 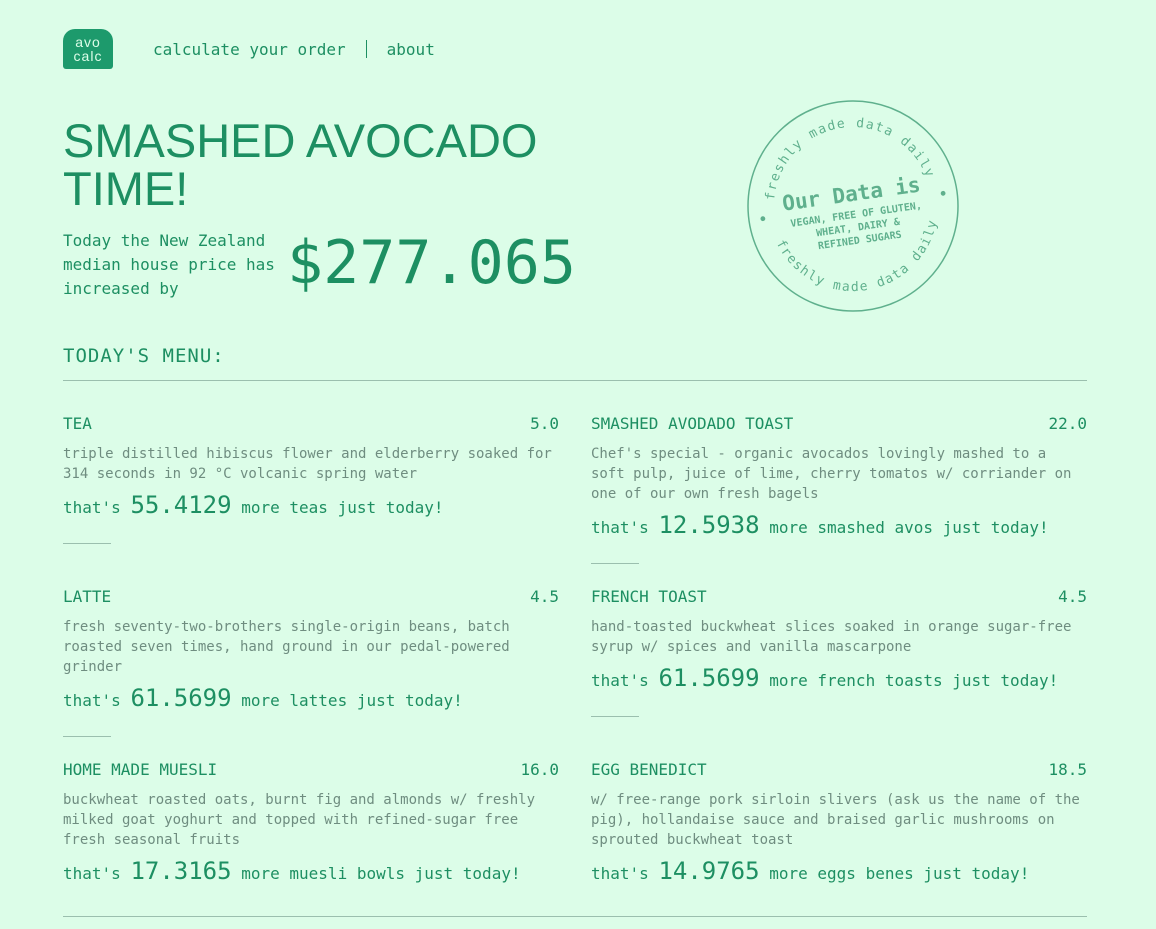 I want to click on house-price-increase: $277.065, so click(x=431, y=263).